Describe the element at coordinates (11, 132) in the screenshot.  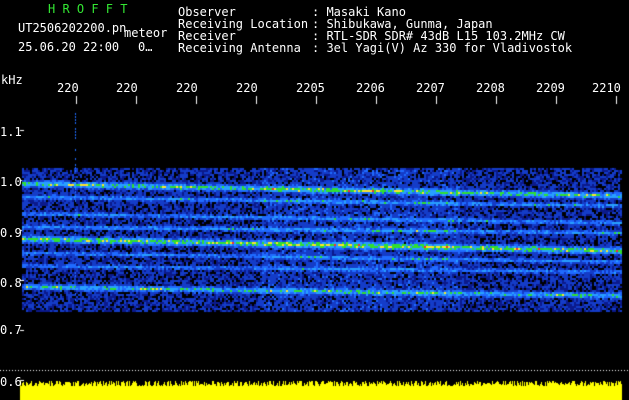
I see `y-tick-label: 1.1` at that location.